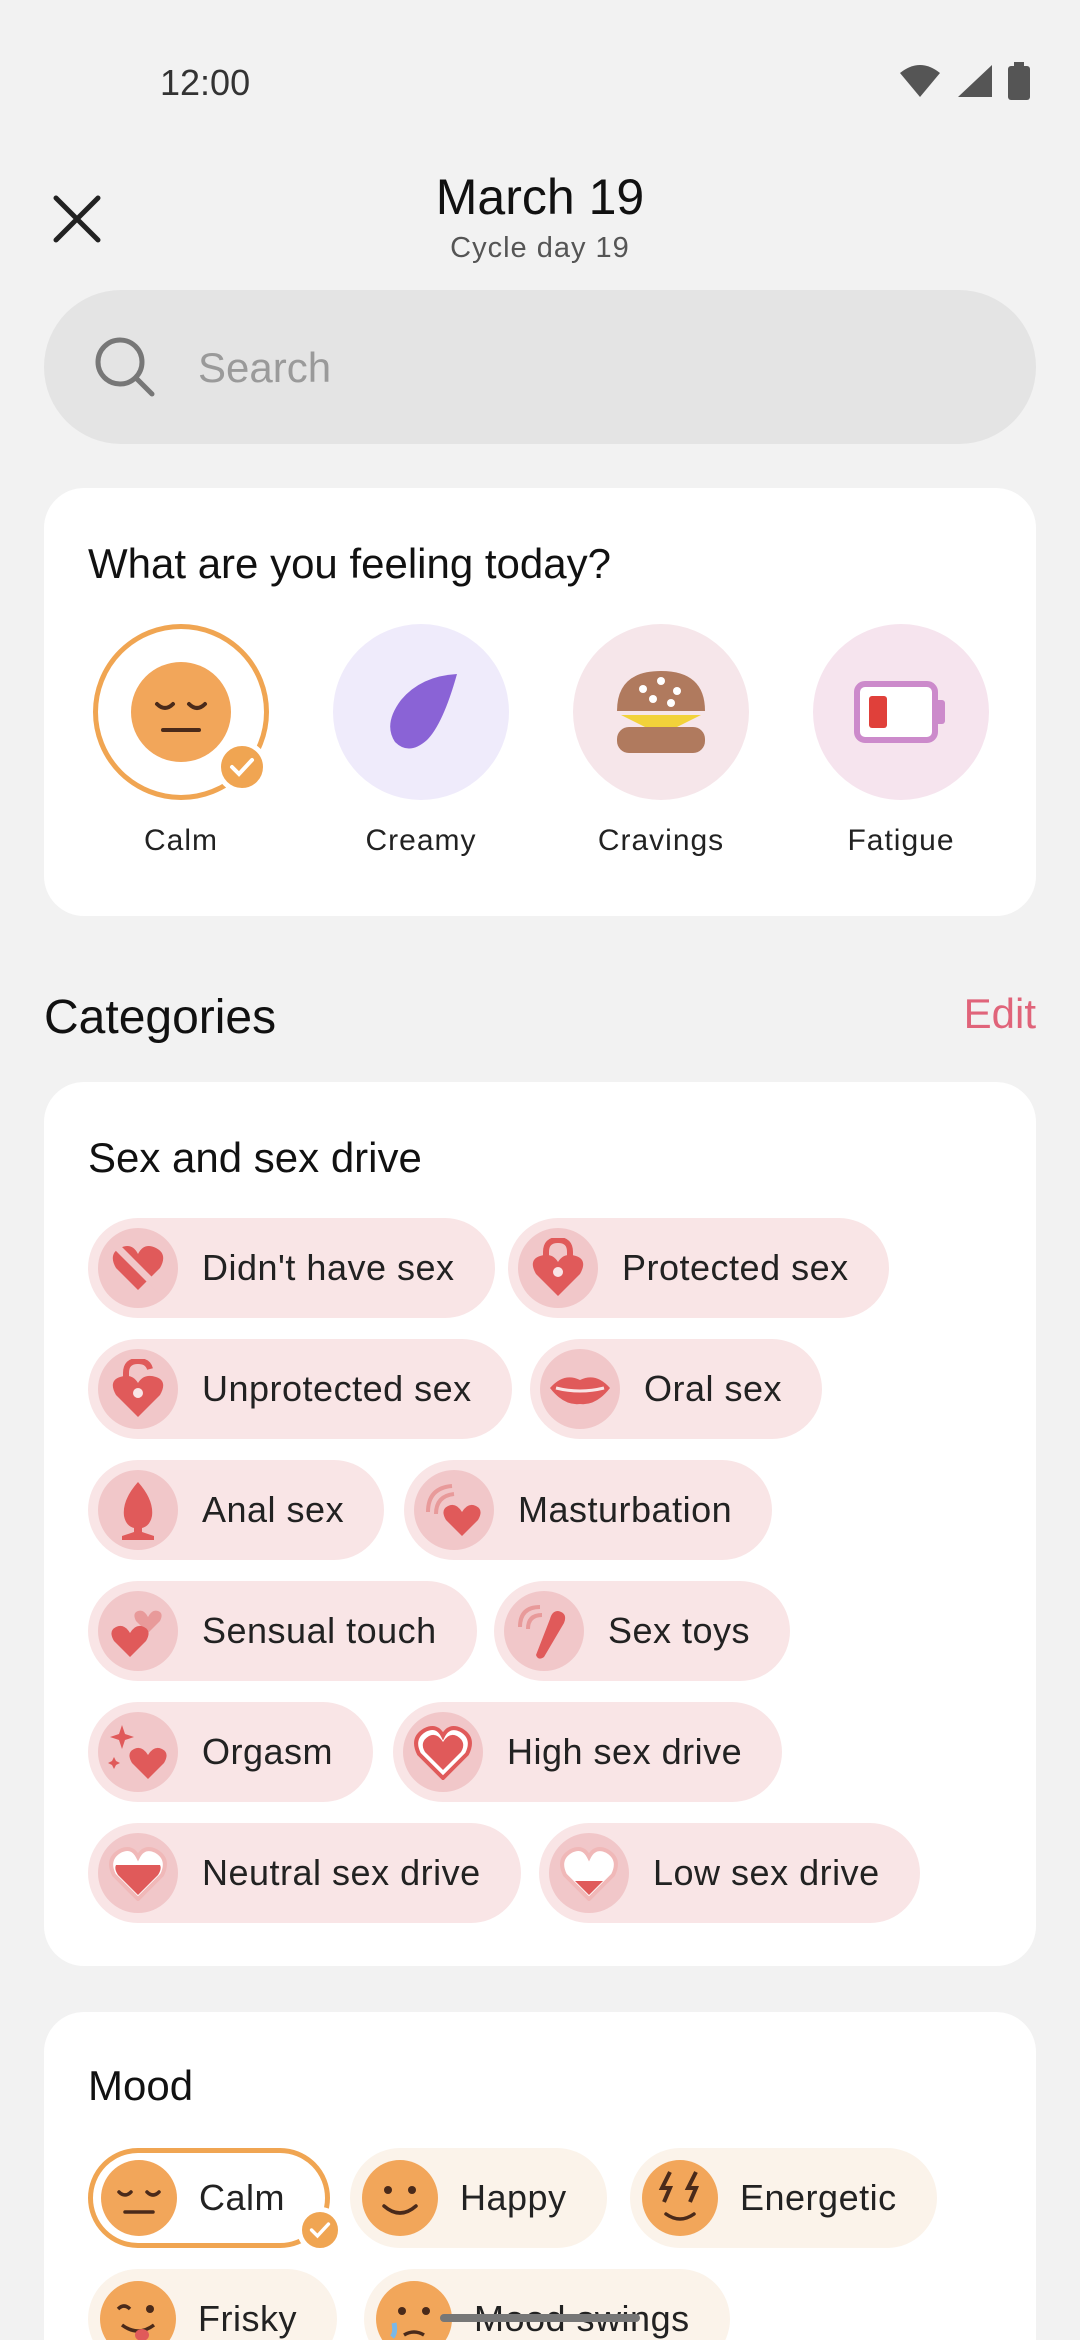 This screenshot has width=1080, height=2340. I want to click on battery-icon, so click(1019, 81).